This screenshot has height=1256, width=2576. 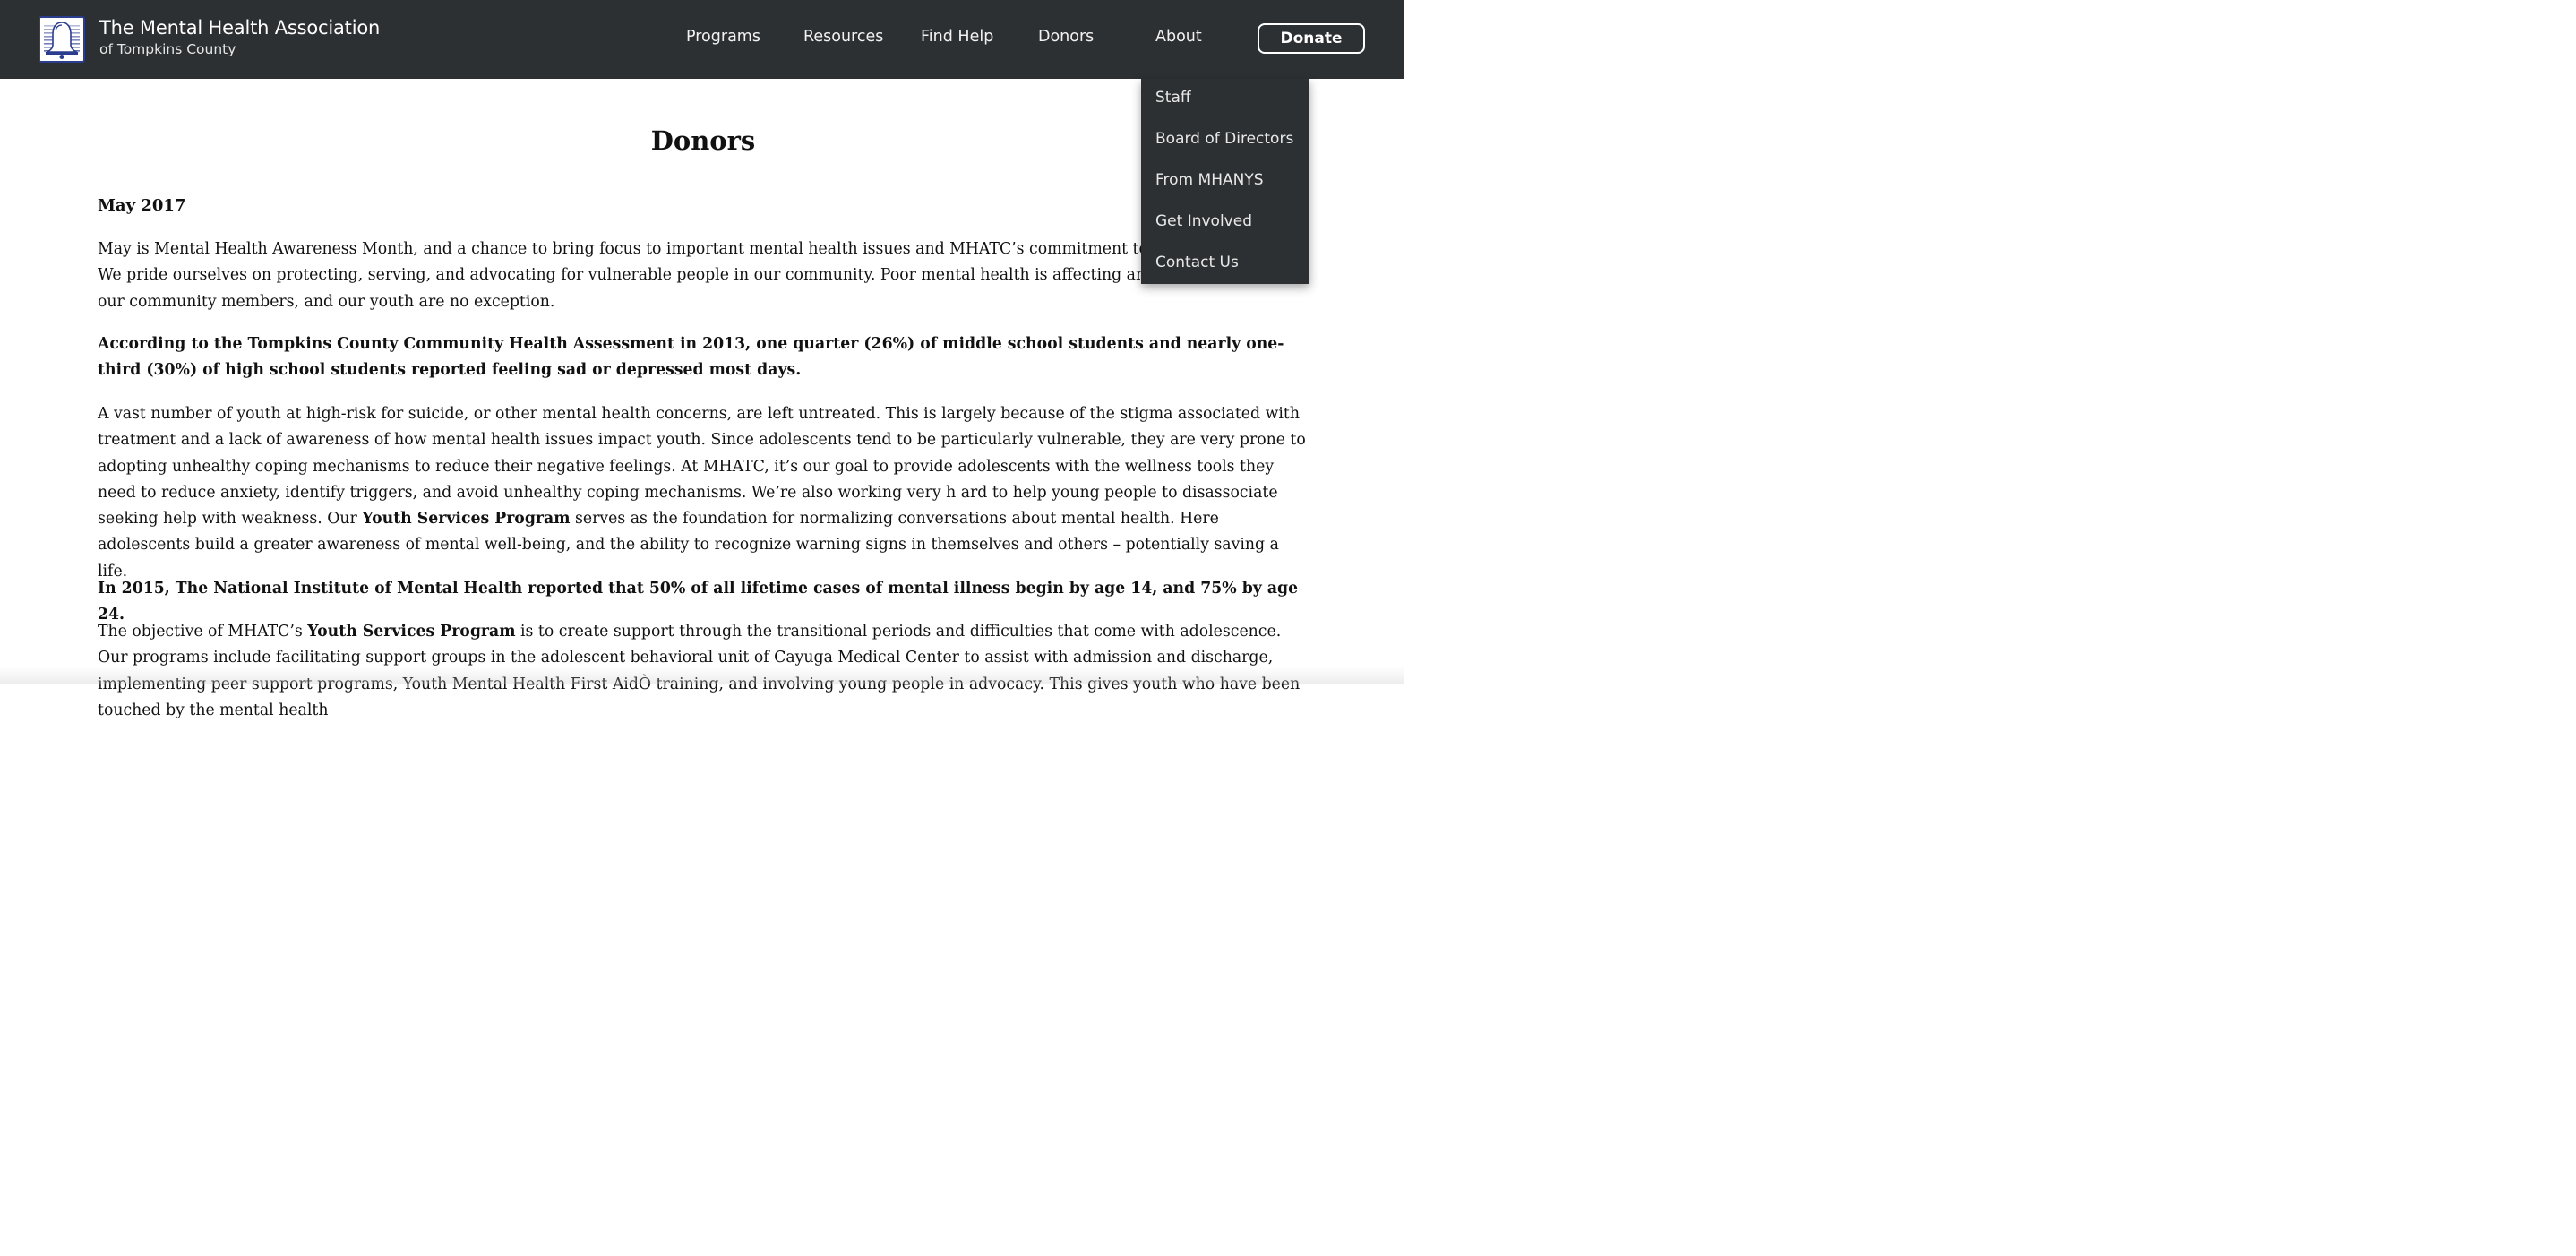 What do you see at coordinates (1224, 139) in the screenshot?
I see `menu-item-board-of-directors: Board of Directors` at bounding box center [1224, 139].